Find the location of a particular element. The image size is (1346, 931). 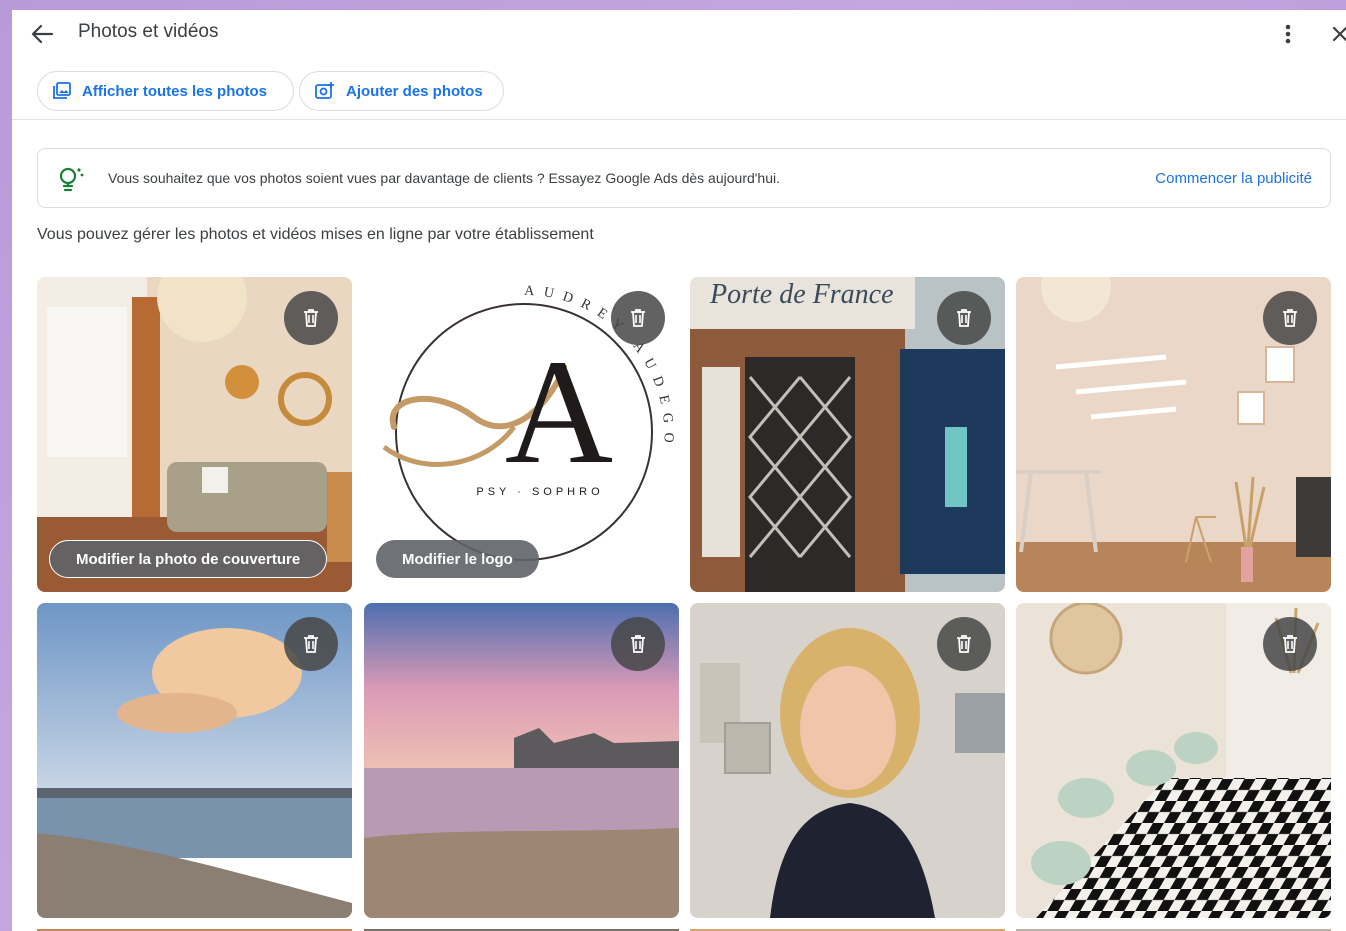

office-shelves-photo is located at coordinates (1173, 434).